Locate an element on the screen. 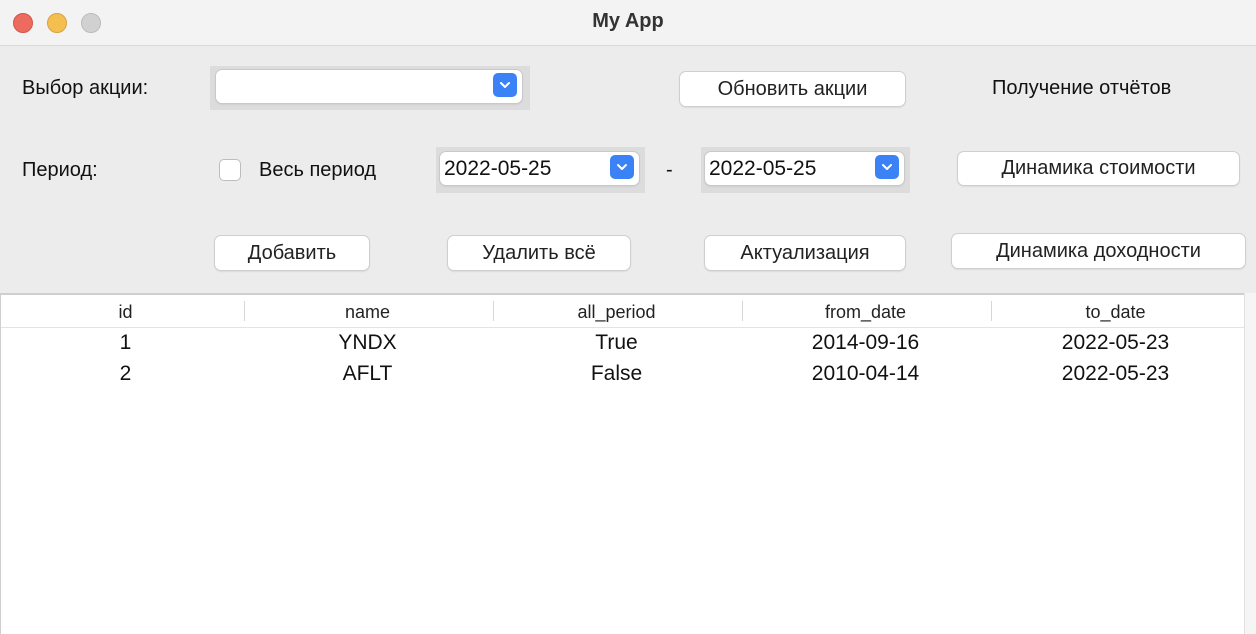 This screenshot has height=634, width=1256. all-period-label: Весь период is located at coordinates (318, 170).